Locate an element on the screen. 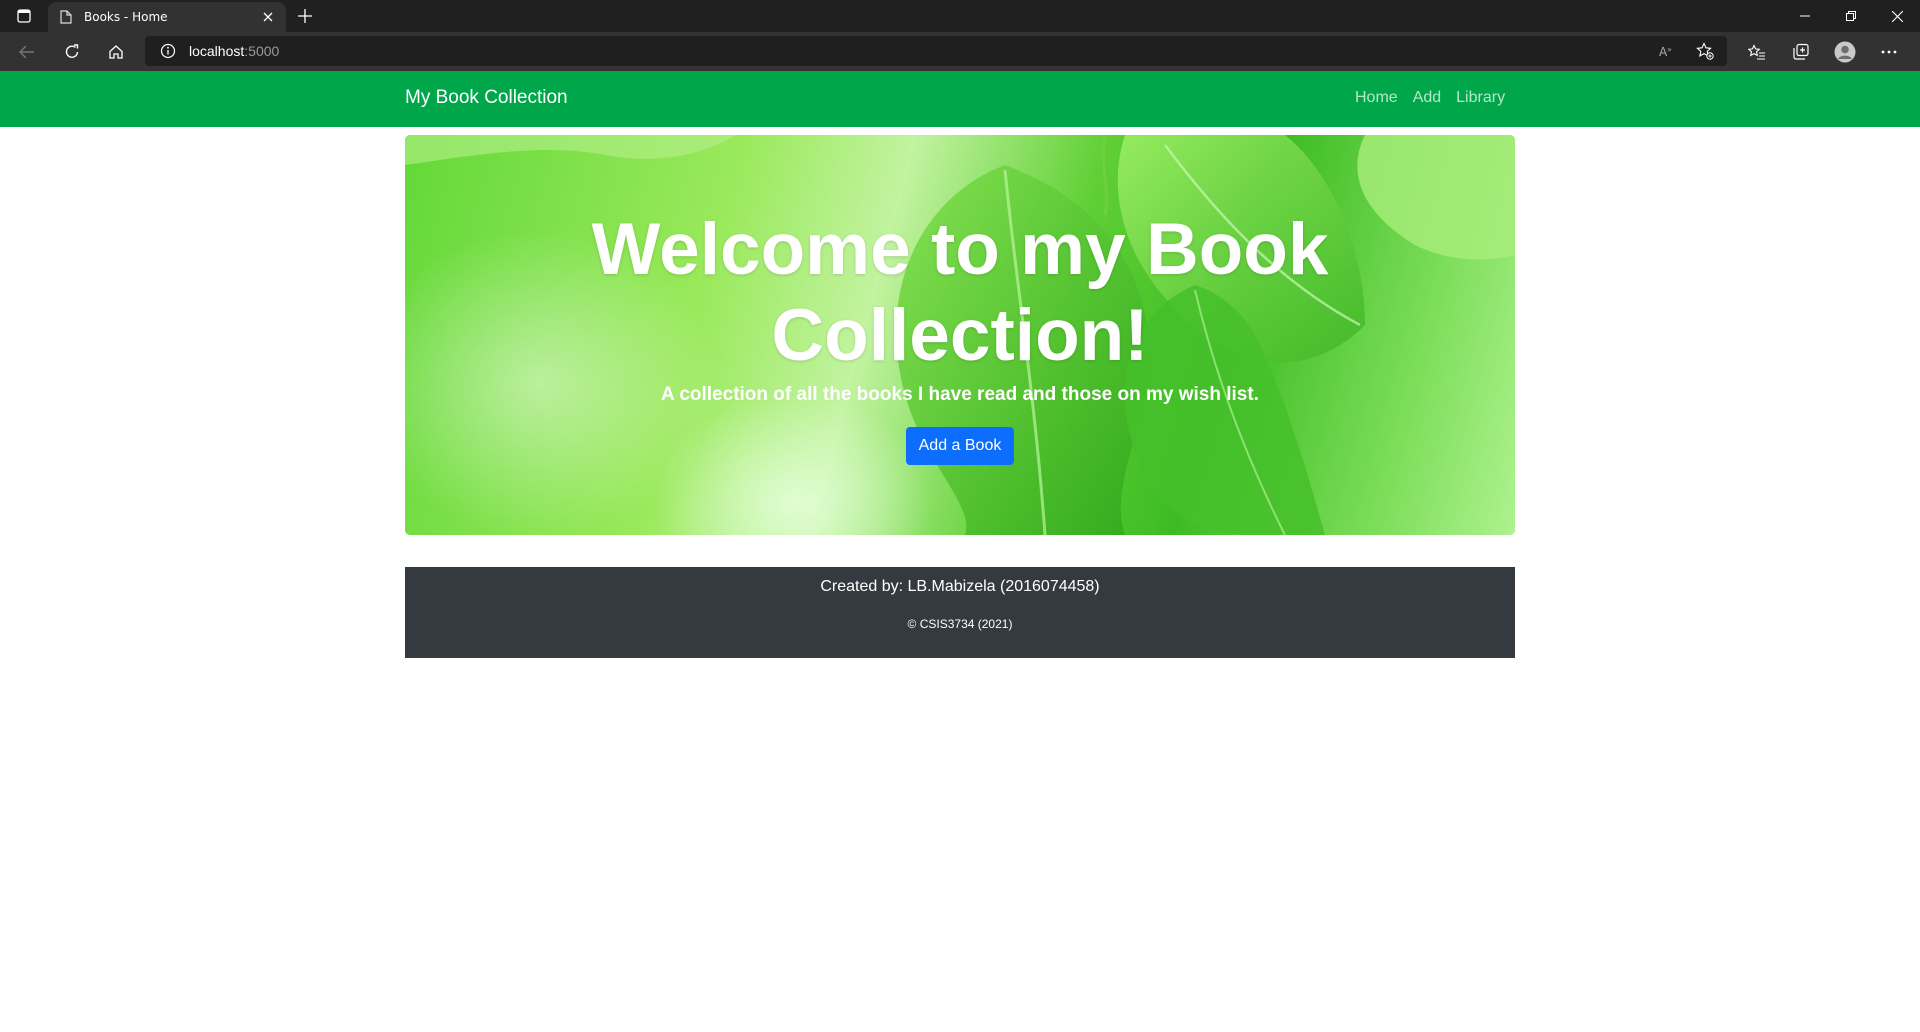 The image size is (1920, 1032). address-bar: localhost:5000 A» is located at coordinates (936, 51).